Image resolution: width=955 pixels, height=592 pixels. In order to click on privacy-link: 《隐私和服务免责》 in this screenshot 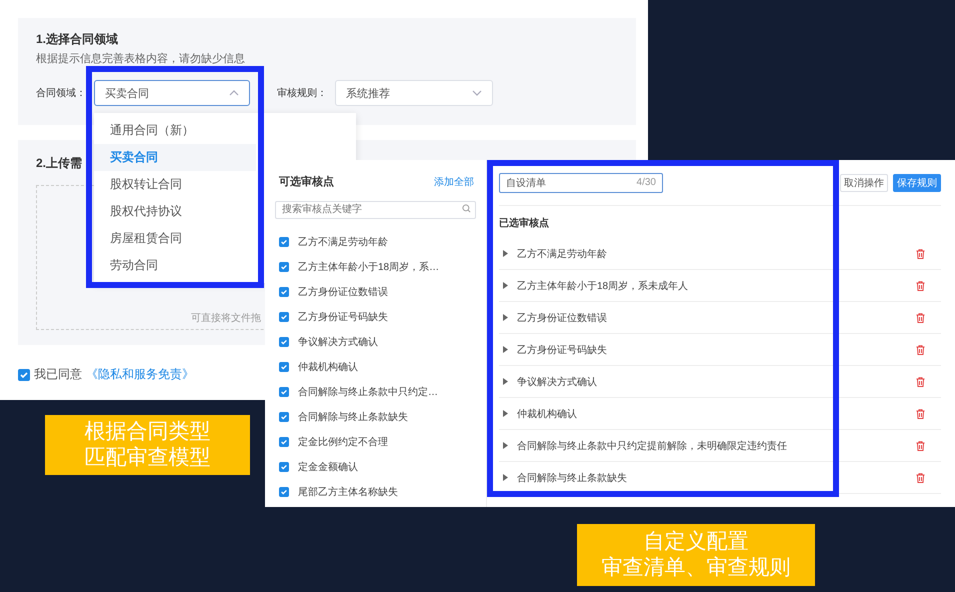, I will do `click(140, 374)`.